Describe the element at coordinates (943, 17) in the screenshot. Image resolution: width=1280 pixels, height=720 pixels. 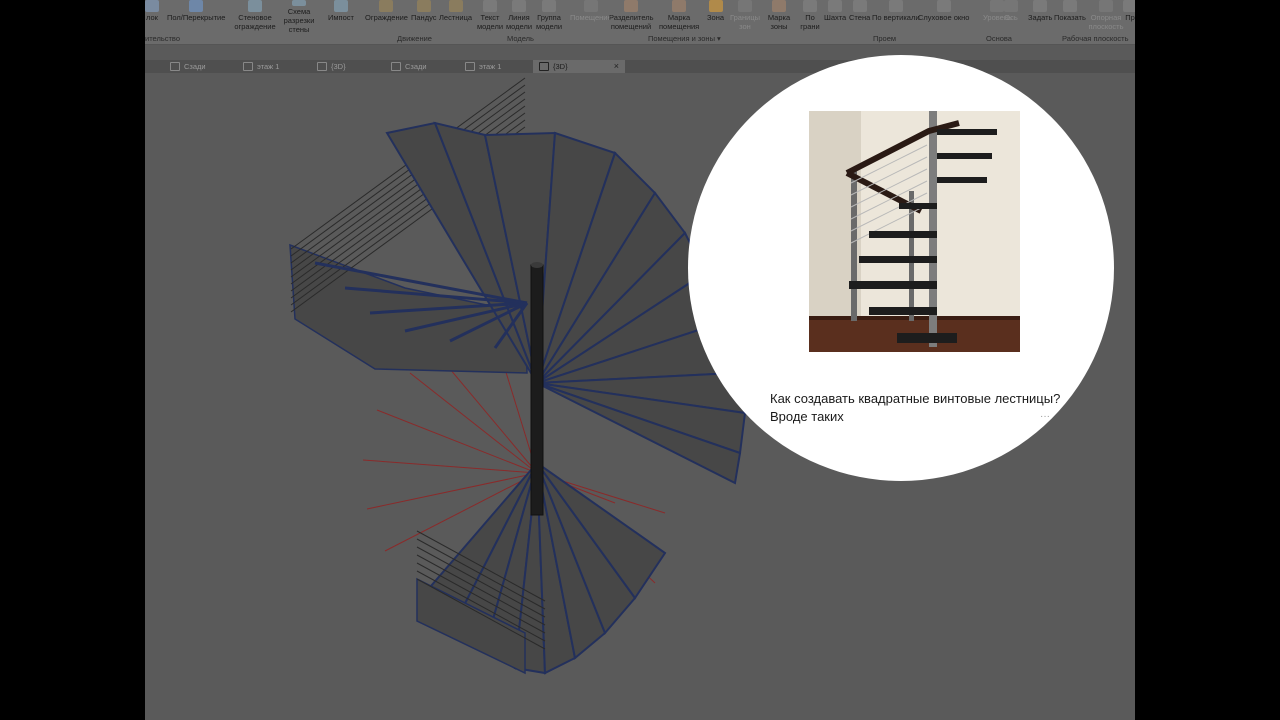
I see `ribbon-button: Слуховое окно` at that location.